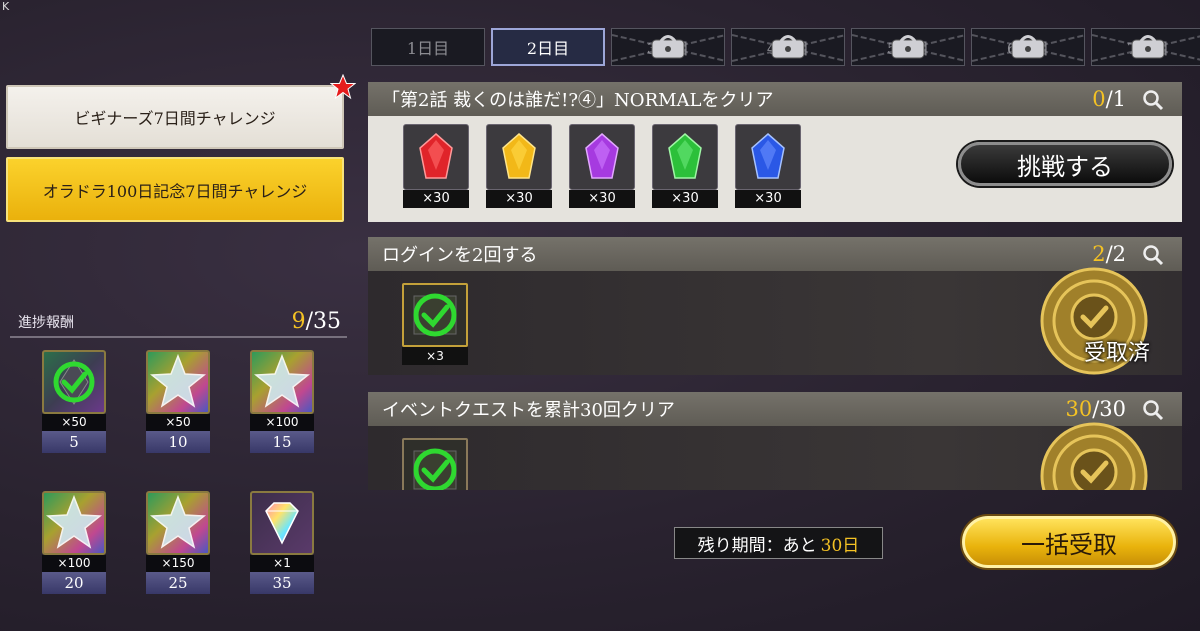 The image size is (1200, 631). I want to click on tab-day-3: 3日目, so click(668, 47).